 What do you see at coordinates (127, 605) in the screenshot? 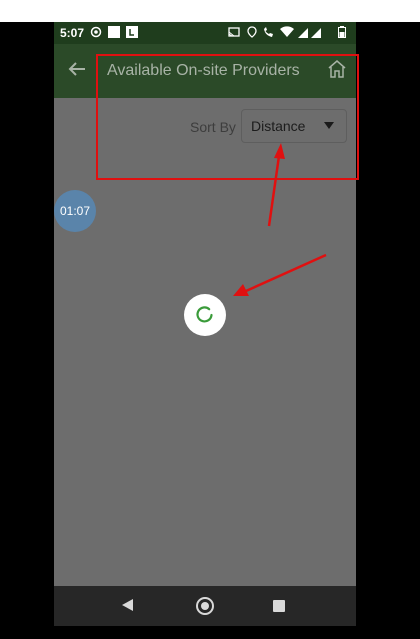
I see `nav-back-icon` at bounding box center [127, 605].